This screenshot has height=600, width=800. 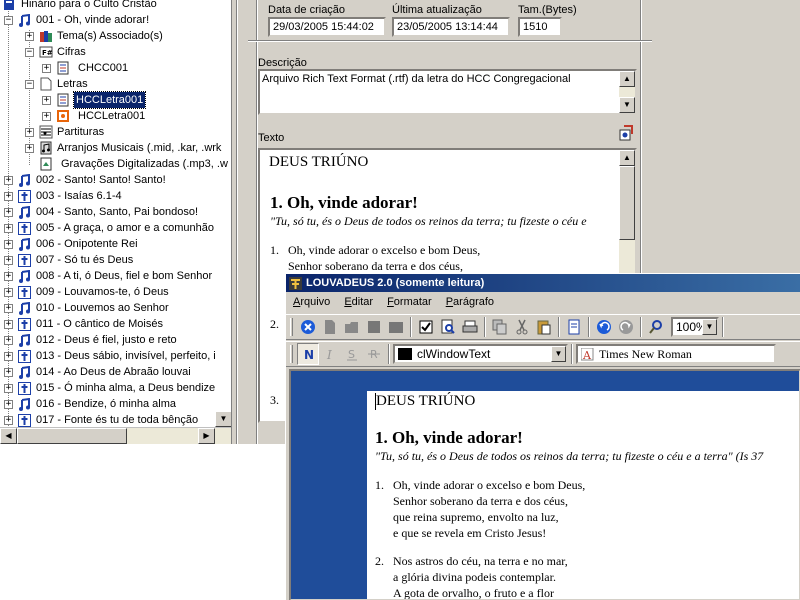 I want to click on open-file-icon, so click(x=352, y=327).